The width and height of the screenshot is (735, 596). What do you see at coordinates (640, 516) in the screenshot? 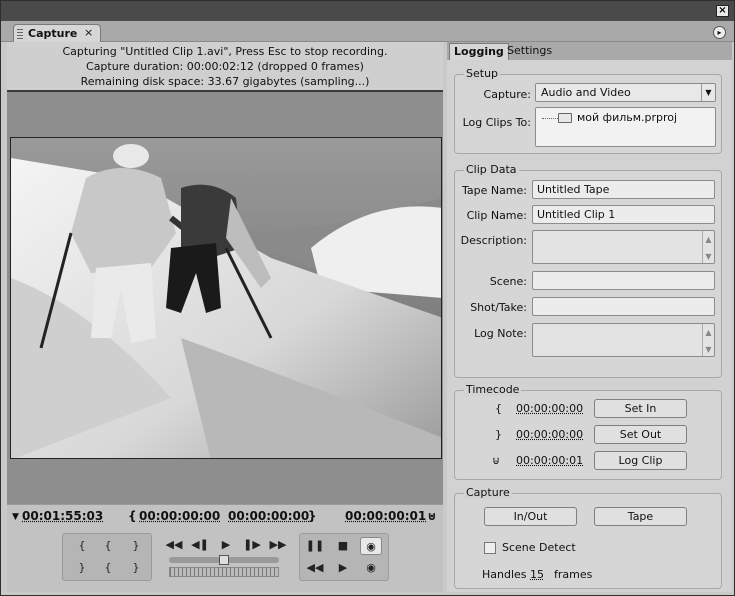
I see `tape-button: Tape` at bounding box center [640, 516].